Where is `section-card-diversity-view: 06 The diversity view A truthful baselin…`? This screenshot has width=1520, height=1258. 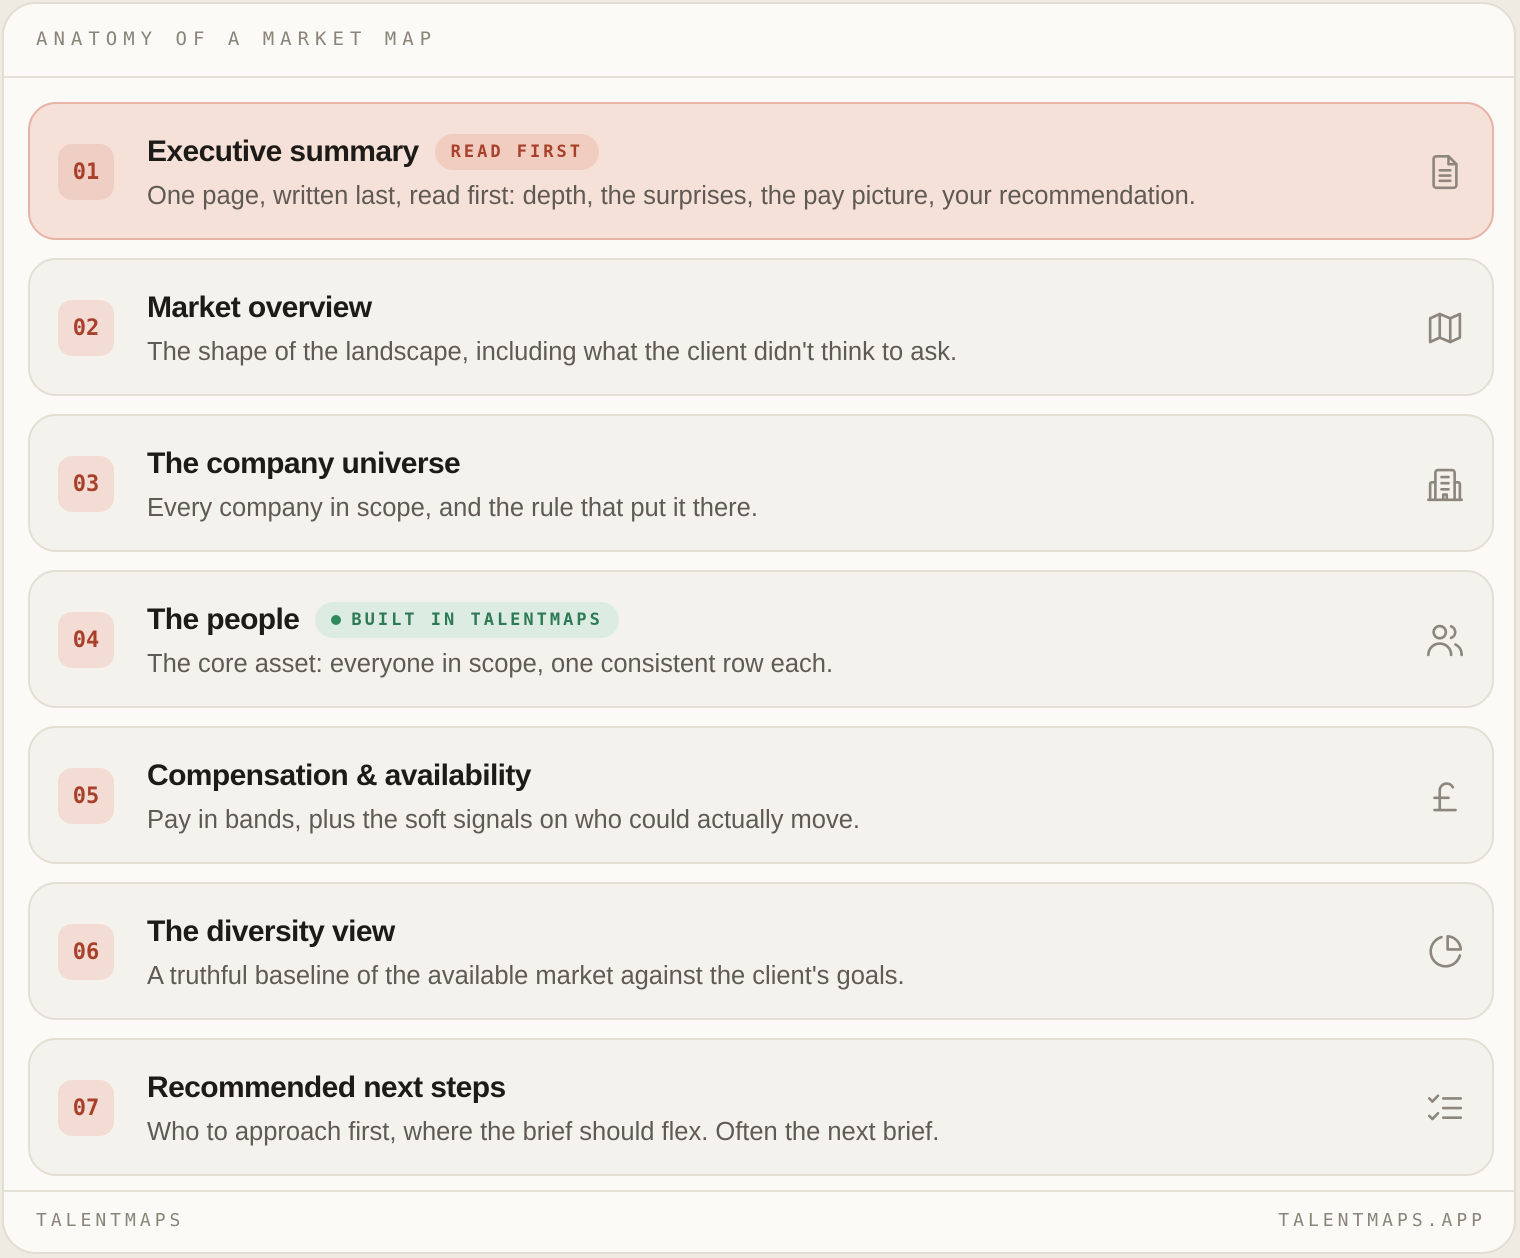 section-card-diversity-view: 06 The diversity view A truthful baselin… is located at coordinates (761, 951).